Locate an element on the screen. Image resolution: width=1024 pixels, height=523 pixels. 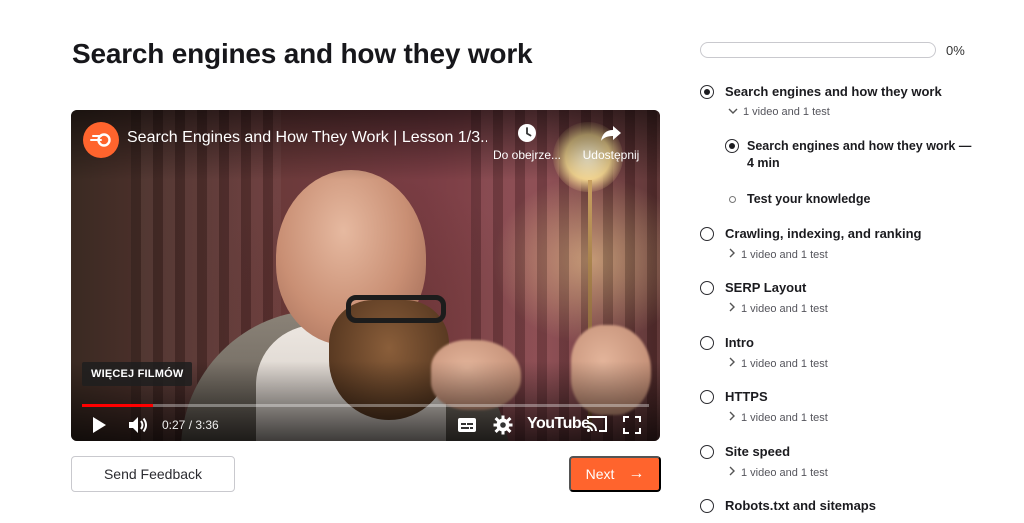
course-progress-bar is located at coordinates (818, 50).